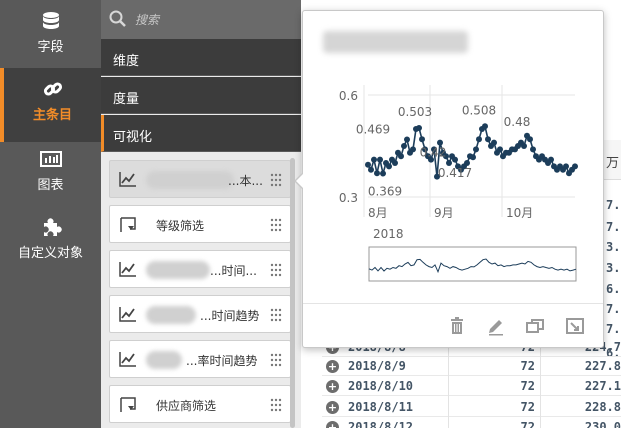  Describe the element at coordinates (180, 226) in the screenshot. I see `viz-item-label: 等级筛选` at that location.